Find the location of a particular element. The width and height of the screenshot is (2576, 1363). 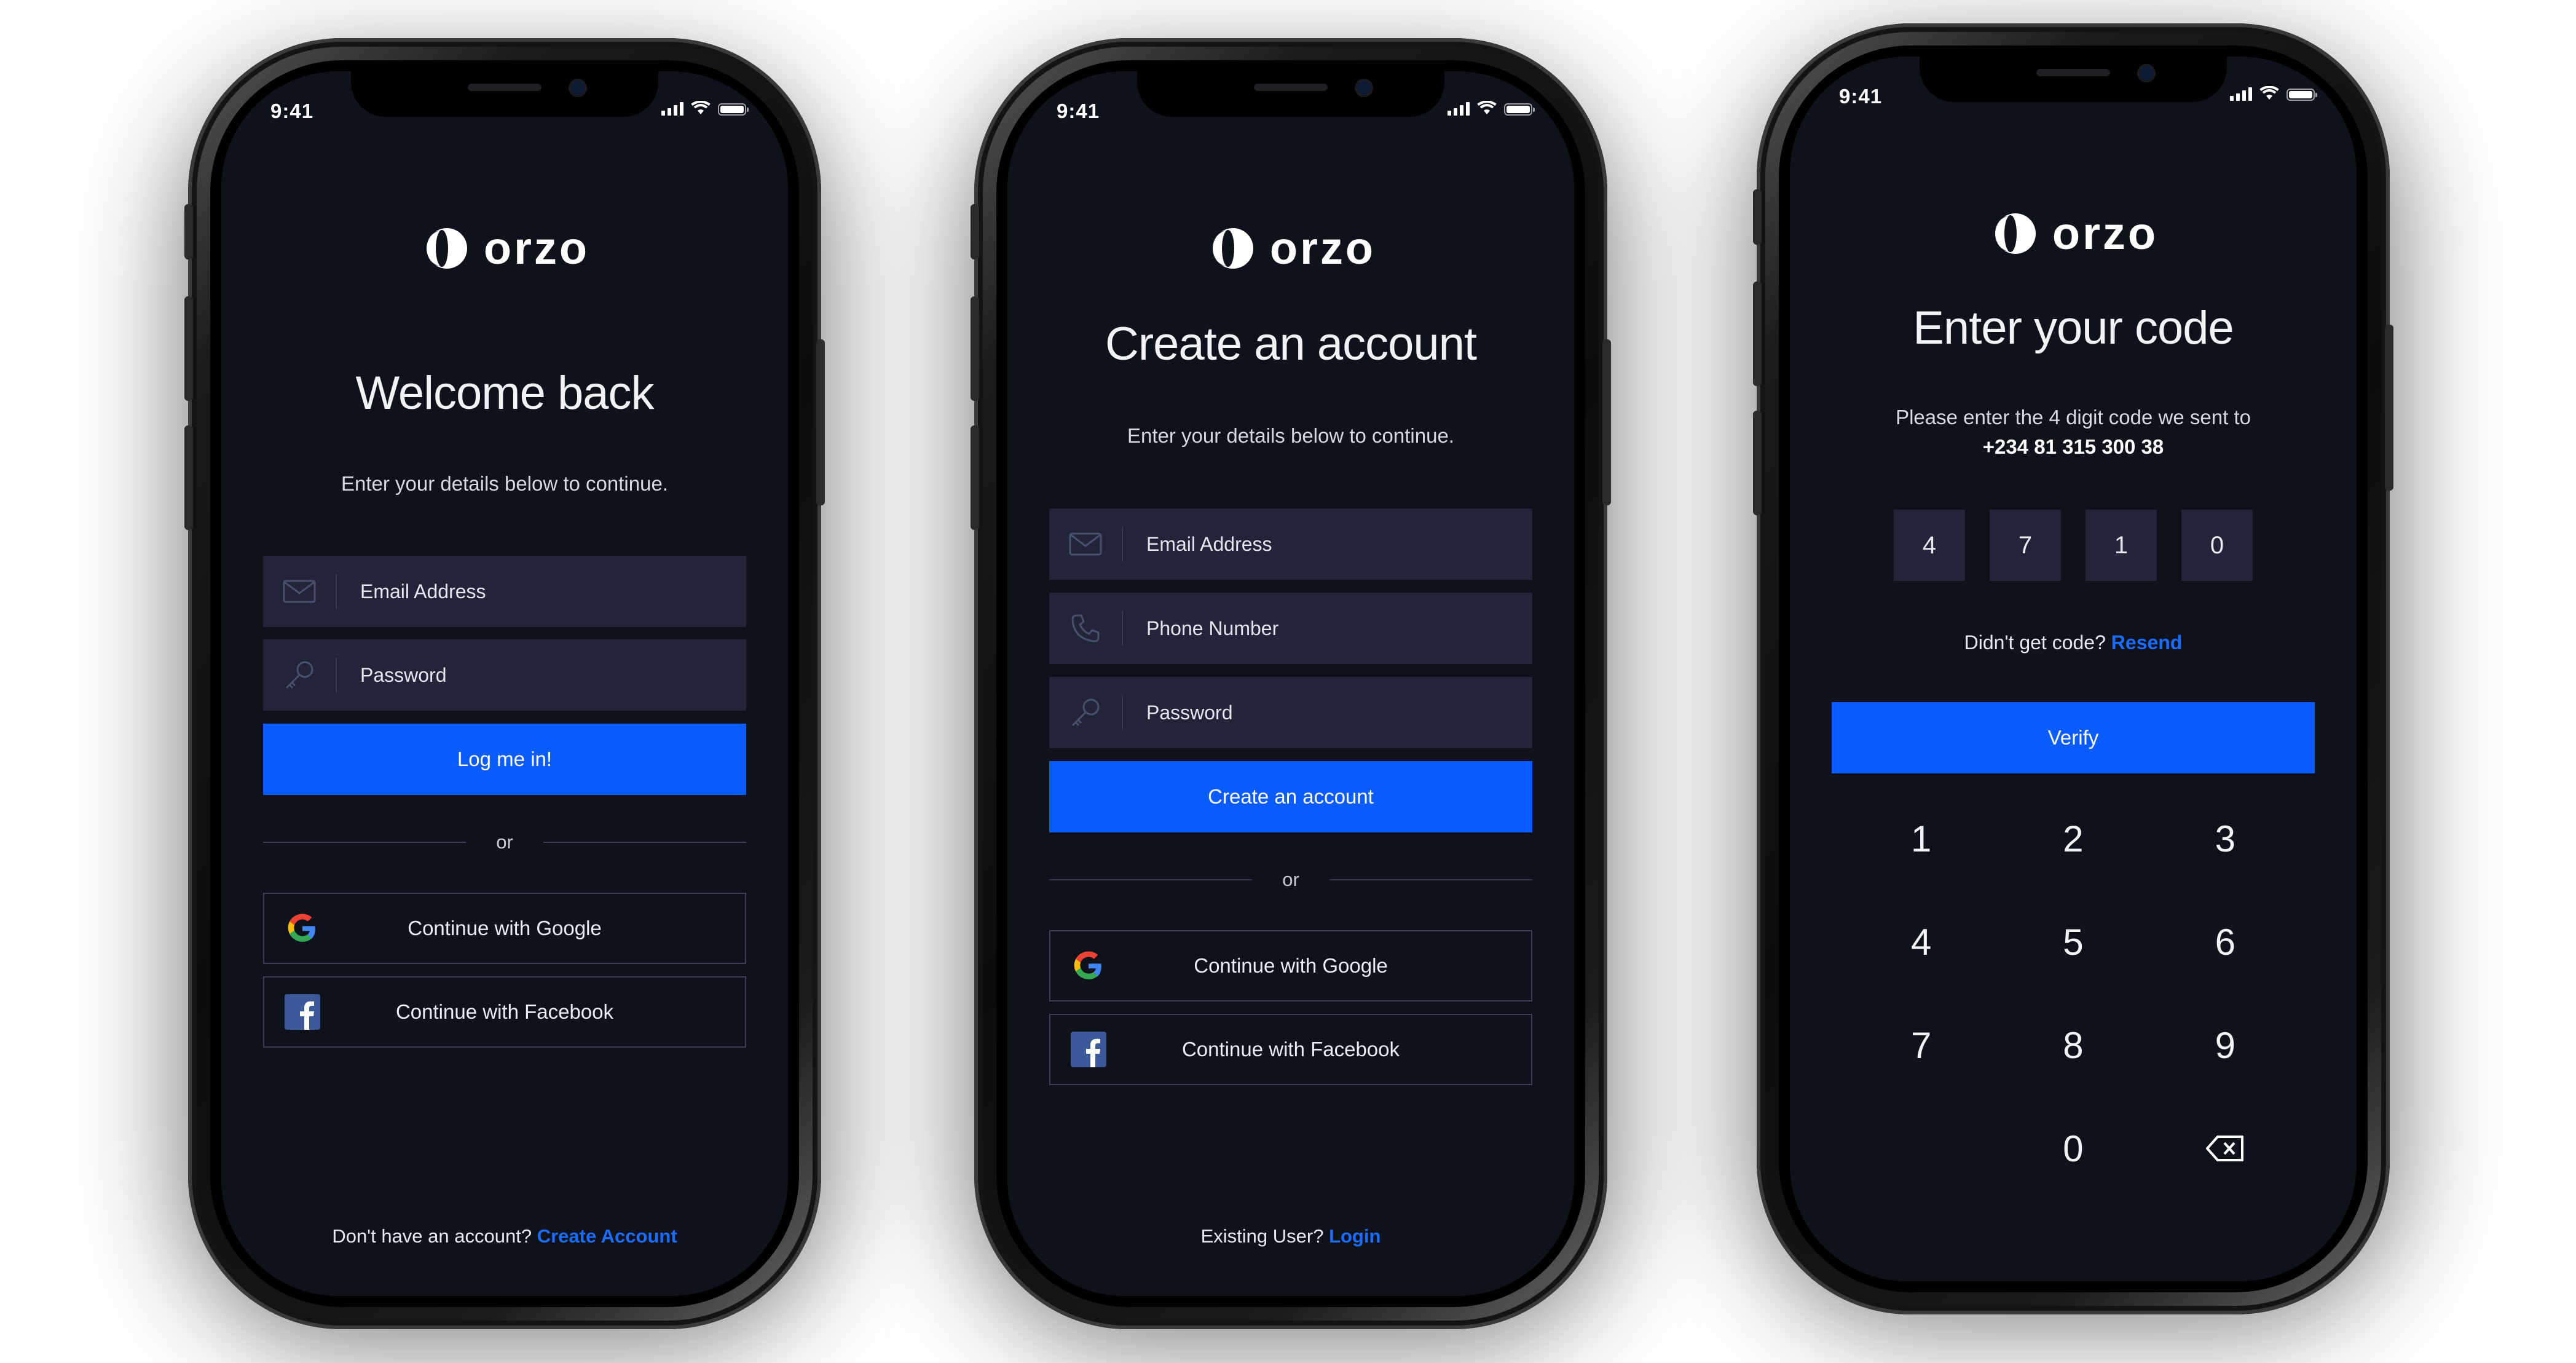

keypad-key-5: 5 is located at coordinates (2073, 942).